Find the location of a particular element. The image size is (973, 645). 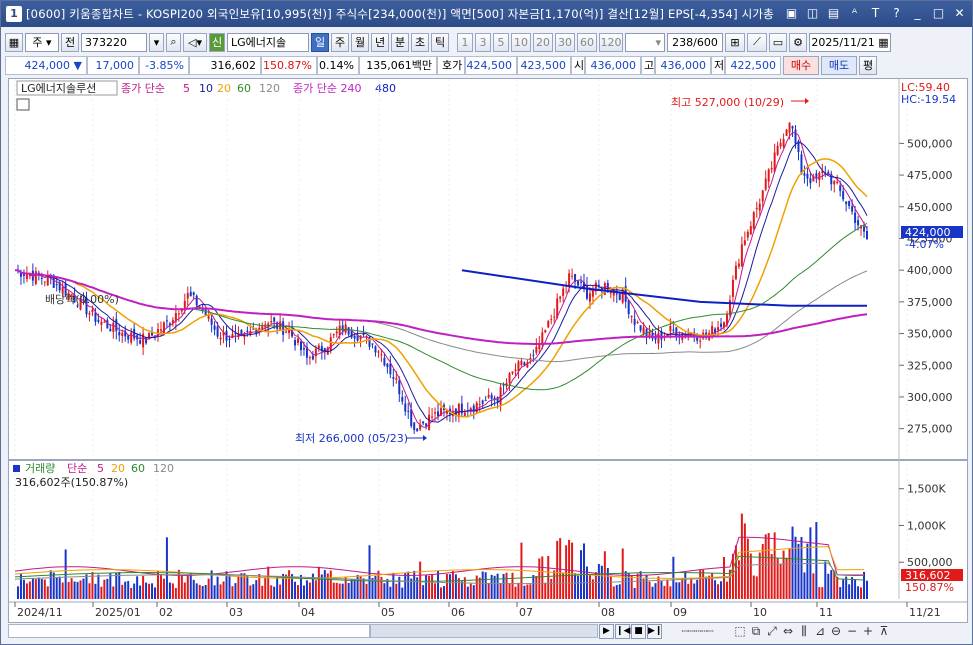

search-icon: ▾ is located at coordinates (156, 42).